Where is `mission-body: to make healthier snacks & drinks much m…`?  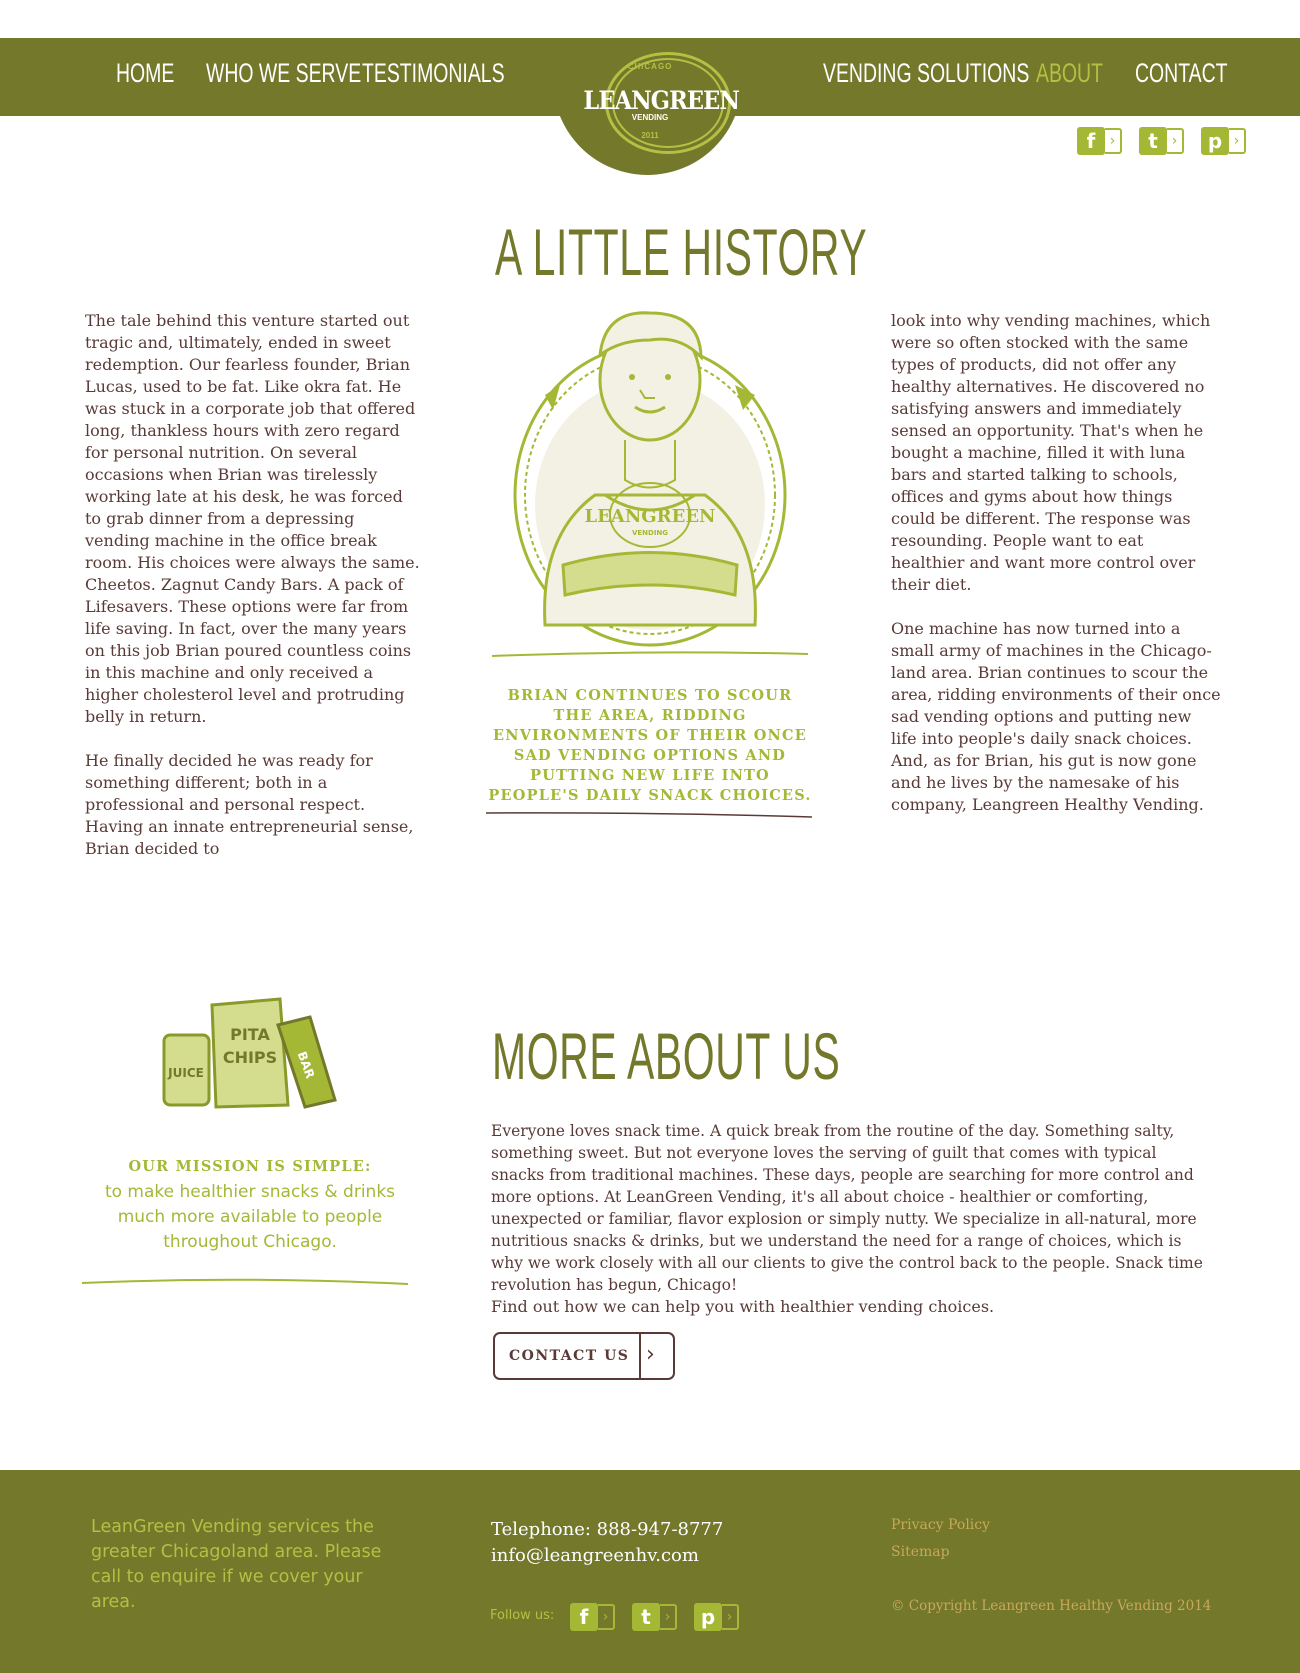
mission-body: to make healthier snacks & drinks much m… is located at coordinates (250, 1217).